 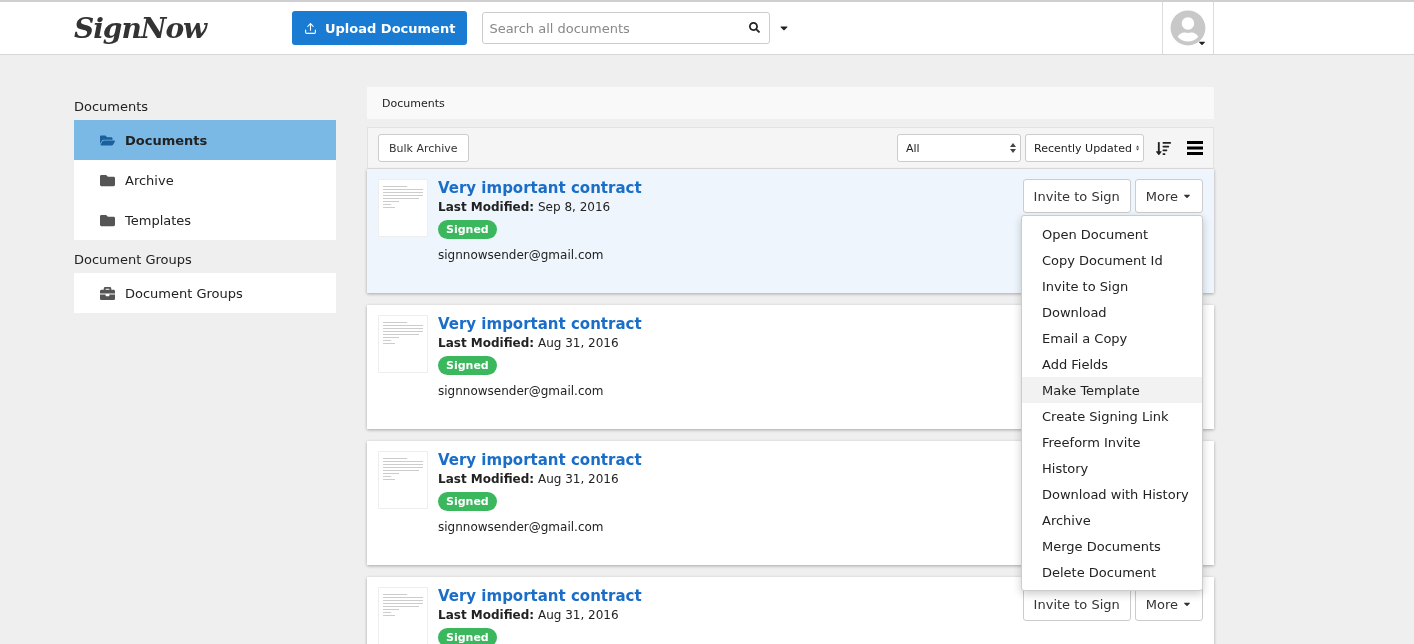 I want to click on menu-item: Archive, so click(x=1112, y=520).